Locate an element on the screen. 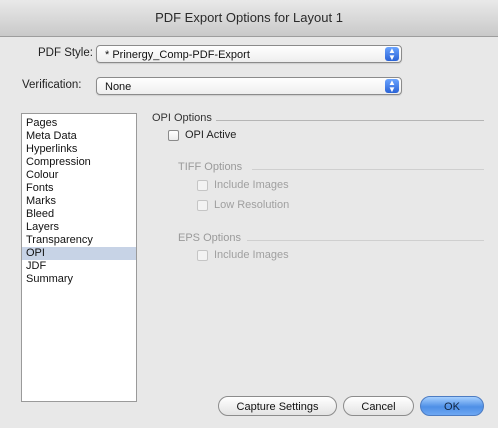 Image resolution: width=498 pixels, height=428 pixels. eps-include-images-label: Include Images is located at coordinates (251, 255).